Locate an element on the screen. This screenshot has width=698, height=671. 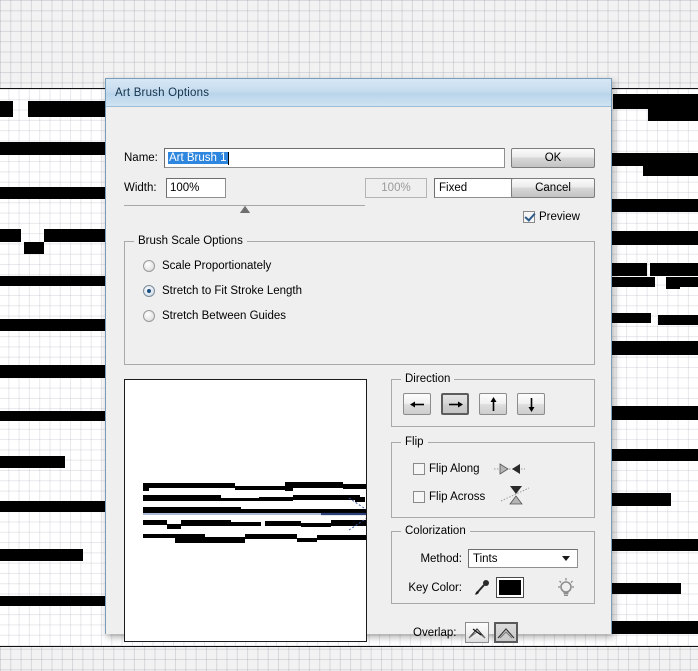
width-secondary-input: 100% is located at coordinates (396, 188).